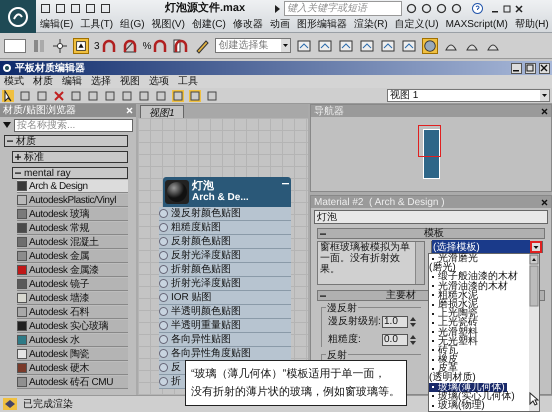 The image size is (552, 412). I want to click on snap-label: 3, so click(97, 47).